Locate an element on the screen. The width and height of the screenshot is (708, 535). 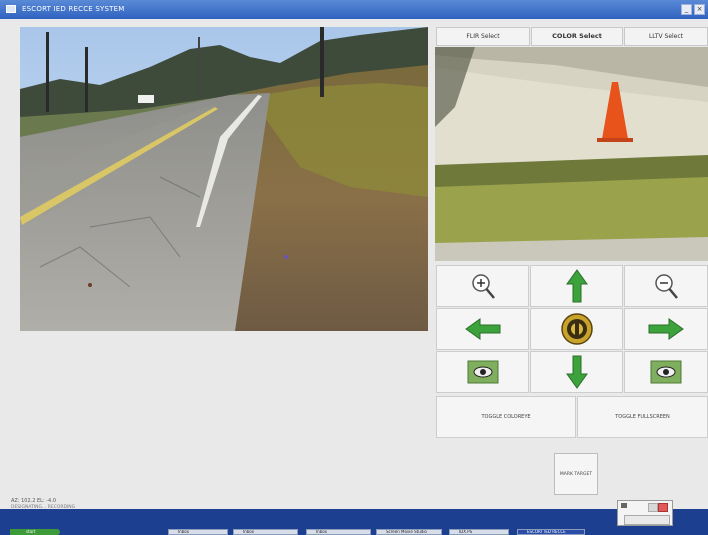
taskbar-item: Screen Movie Studio is located at coordinates (409, 532).